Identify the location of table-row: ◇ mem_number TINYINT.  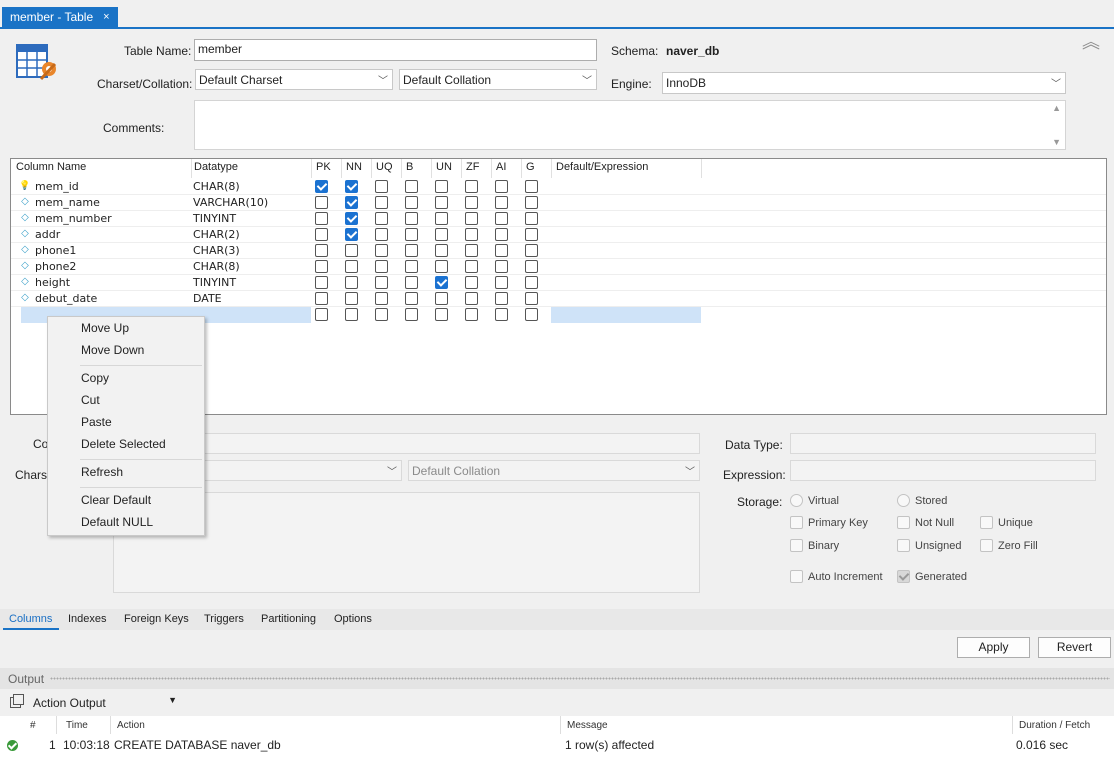
(558, 219).